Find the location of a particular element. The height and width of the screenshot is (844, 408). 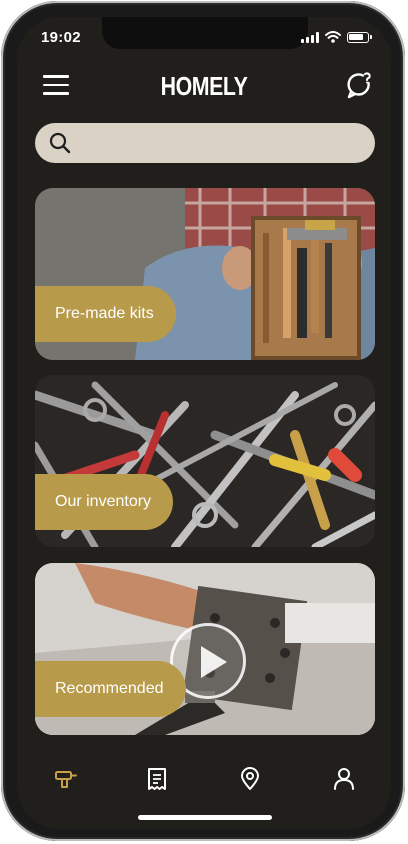

nav-profile is located at coordinates (344, 779).